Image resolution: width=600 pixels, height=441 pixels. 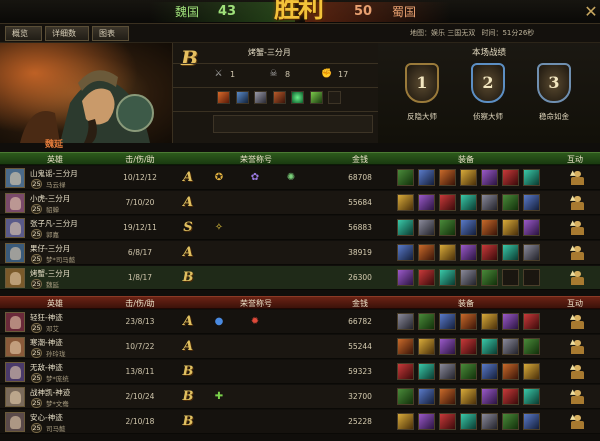 What do you see at coordinates (110, 33) in the screenshot?
I see `tab-charts: 图表` at bounding box center [110, 33].